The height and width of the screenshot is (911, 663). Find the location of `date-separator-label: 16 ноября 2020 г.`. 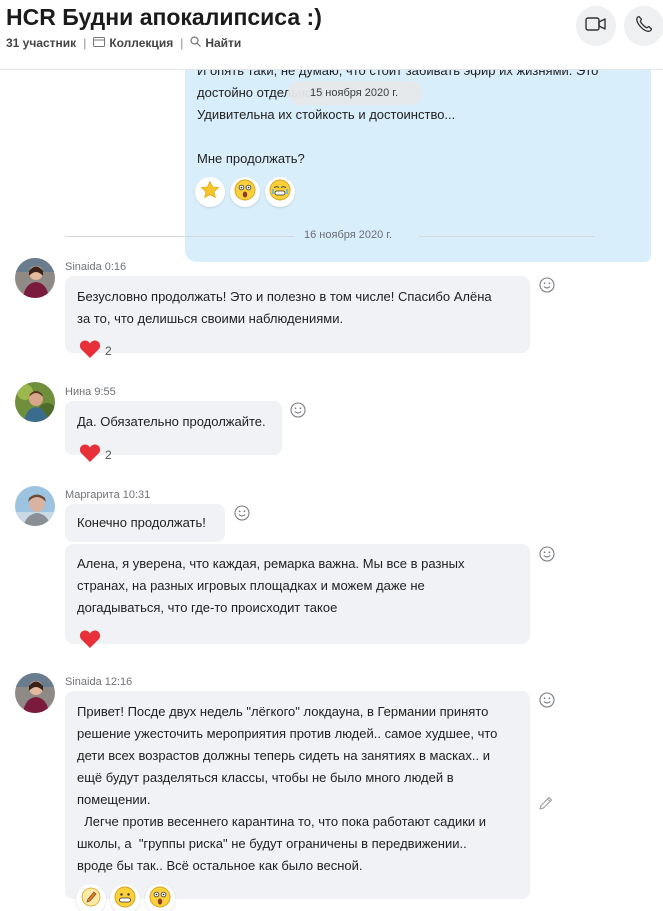

date-separator-label: 16 ноября 2020 г. is located at coordinates (348, 235).